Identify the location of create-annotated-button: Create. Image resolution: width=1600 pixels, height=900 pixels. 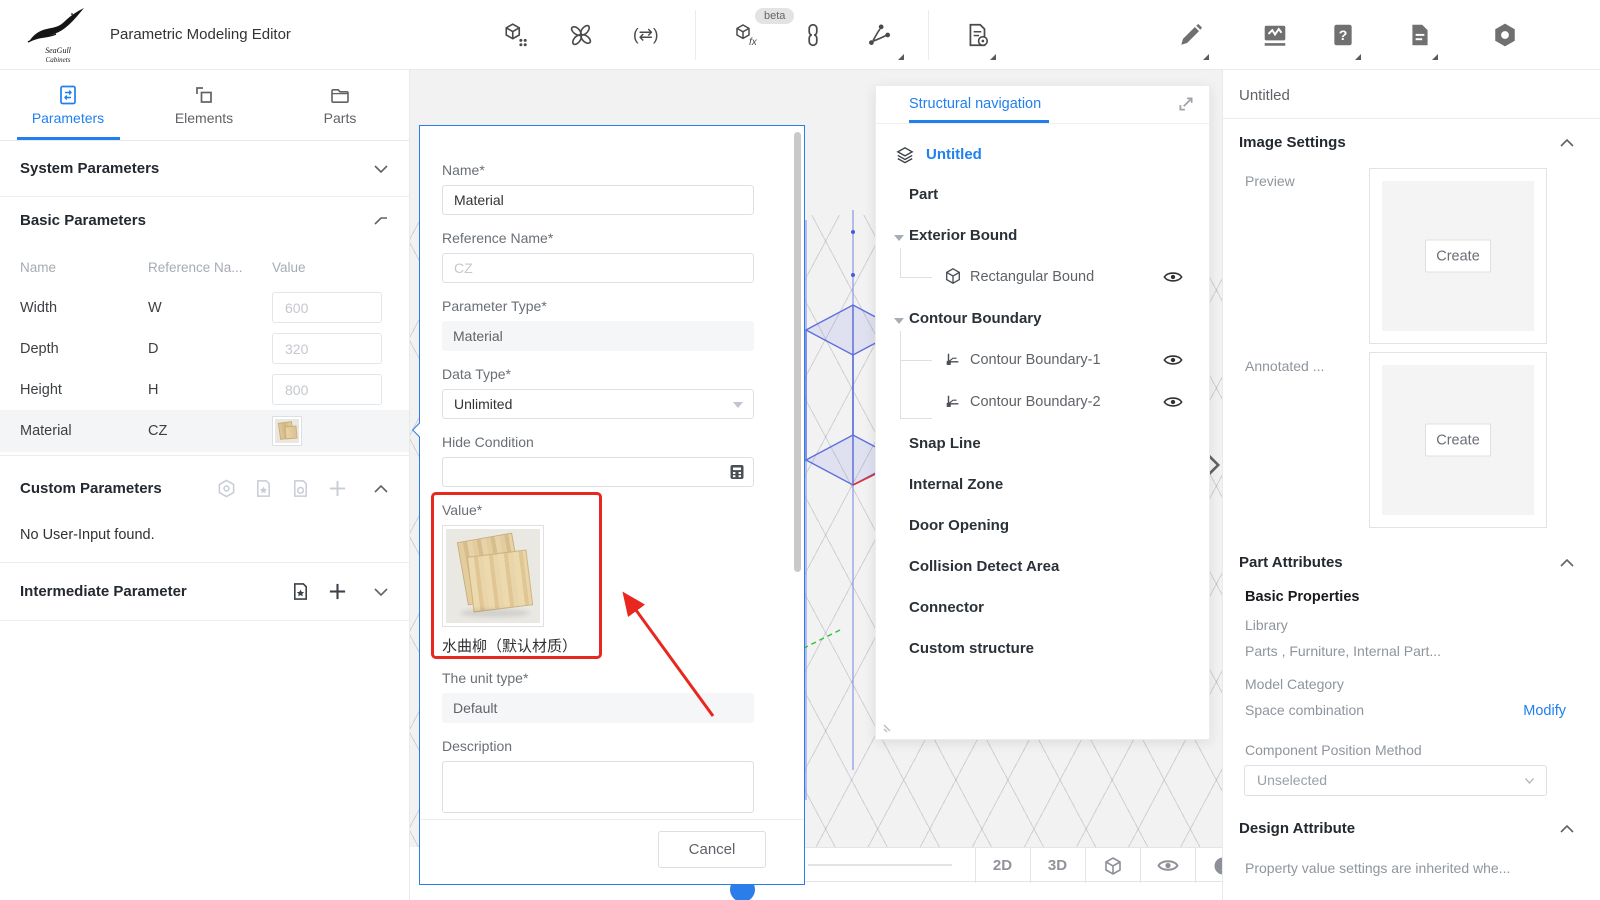
(1458, 440).